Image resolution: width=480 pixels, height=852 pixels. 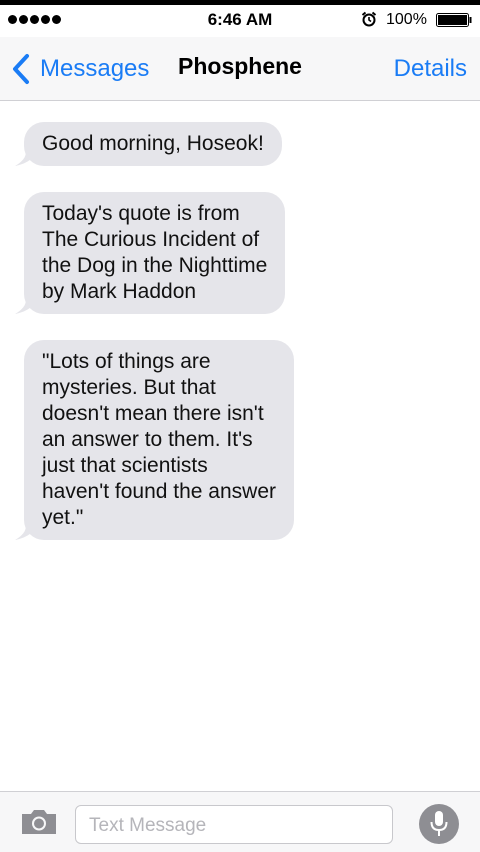 I want to click on chevron-left-icon, so click(x=21, y=69).